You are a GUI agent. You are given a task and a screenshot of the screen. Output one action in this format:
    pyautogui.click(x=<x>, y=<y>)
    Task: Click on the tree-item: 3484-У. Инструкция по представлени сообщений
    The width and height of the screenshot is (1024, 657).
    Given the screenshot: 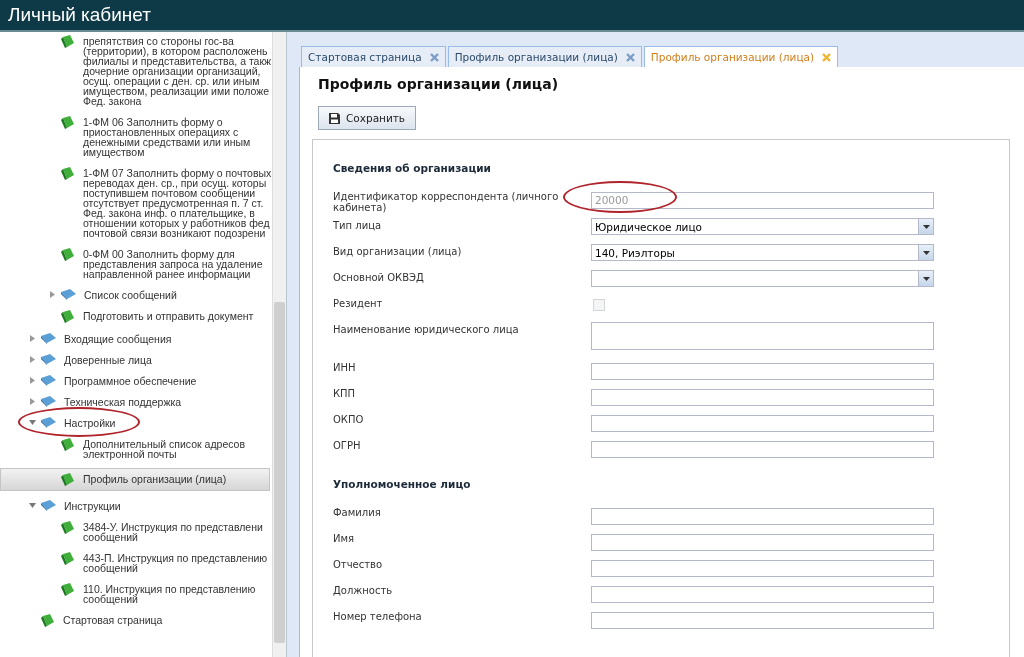 What is the action you would take?
    pyautogui.click(x=135, y=531)
    